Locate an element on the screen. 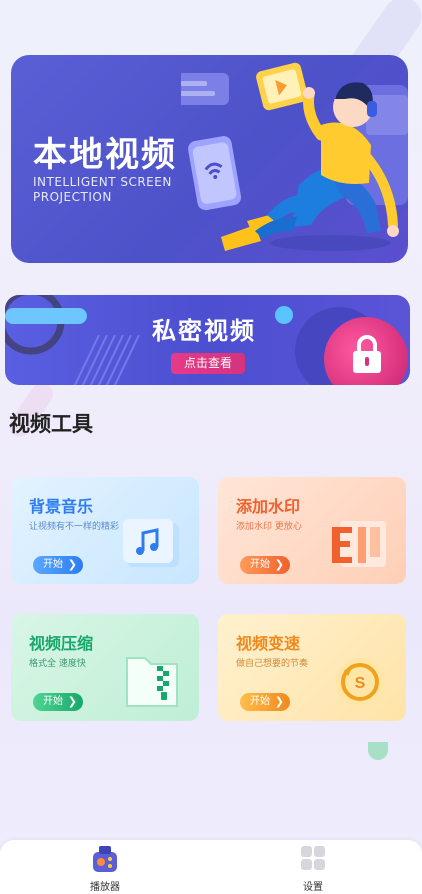  speed-coin-icon: S is located at coordinates (360, 682).